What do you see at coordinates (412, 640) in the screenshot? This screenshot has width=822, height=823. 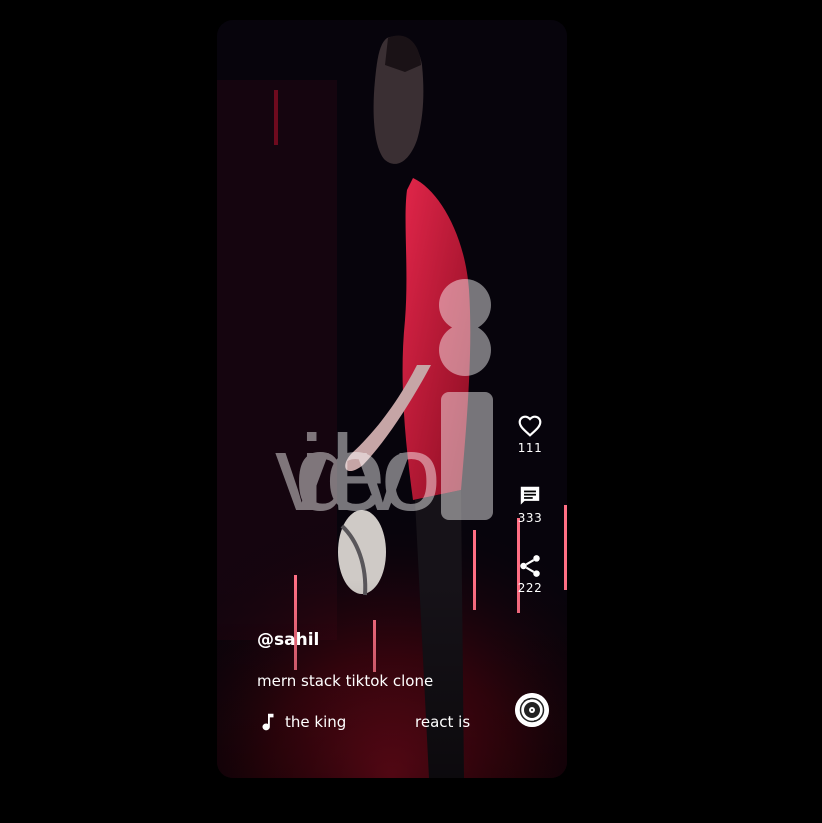 I see `username: @sahil` at bounding box center [412, 640].